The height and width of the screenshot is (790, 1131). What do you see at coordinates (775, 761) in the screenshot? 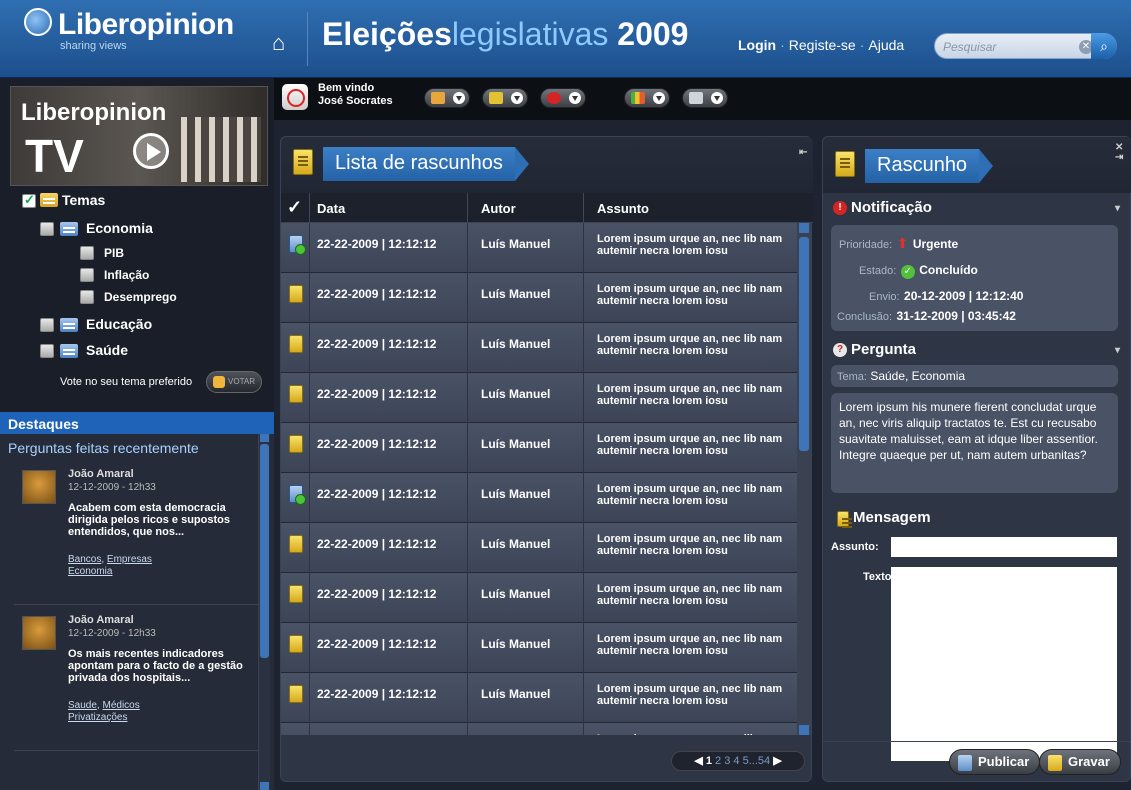
I see `next-page-icon: ▶` at bounding box center [775, 761].